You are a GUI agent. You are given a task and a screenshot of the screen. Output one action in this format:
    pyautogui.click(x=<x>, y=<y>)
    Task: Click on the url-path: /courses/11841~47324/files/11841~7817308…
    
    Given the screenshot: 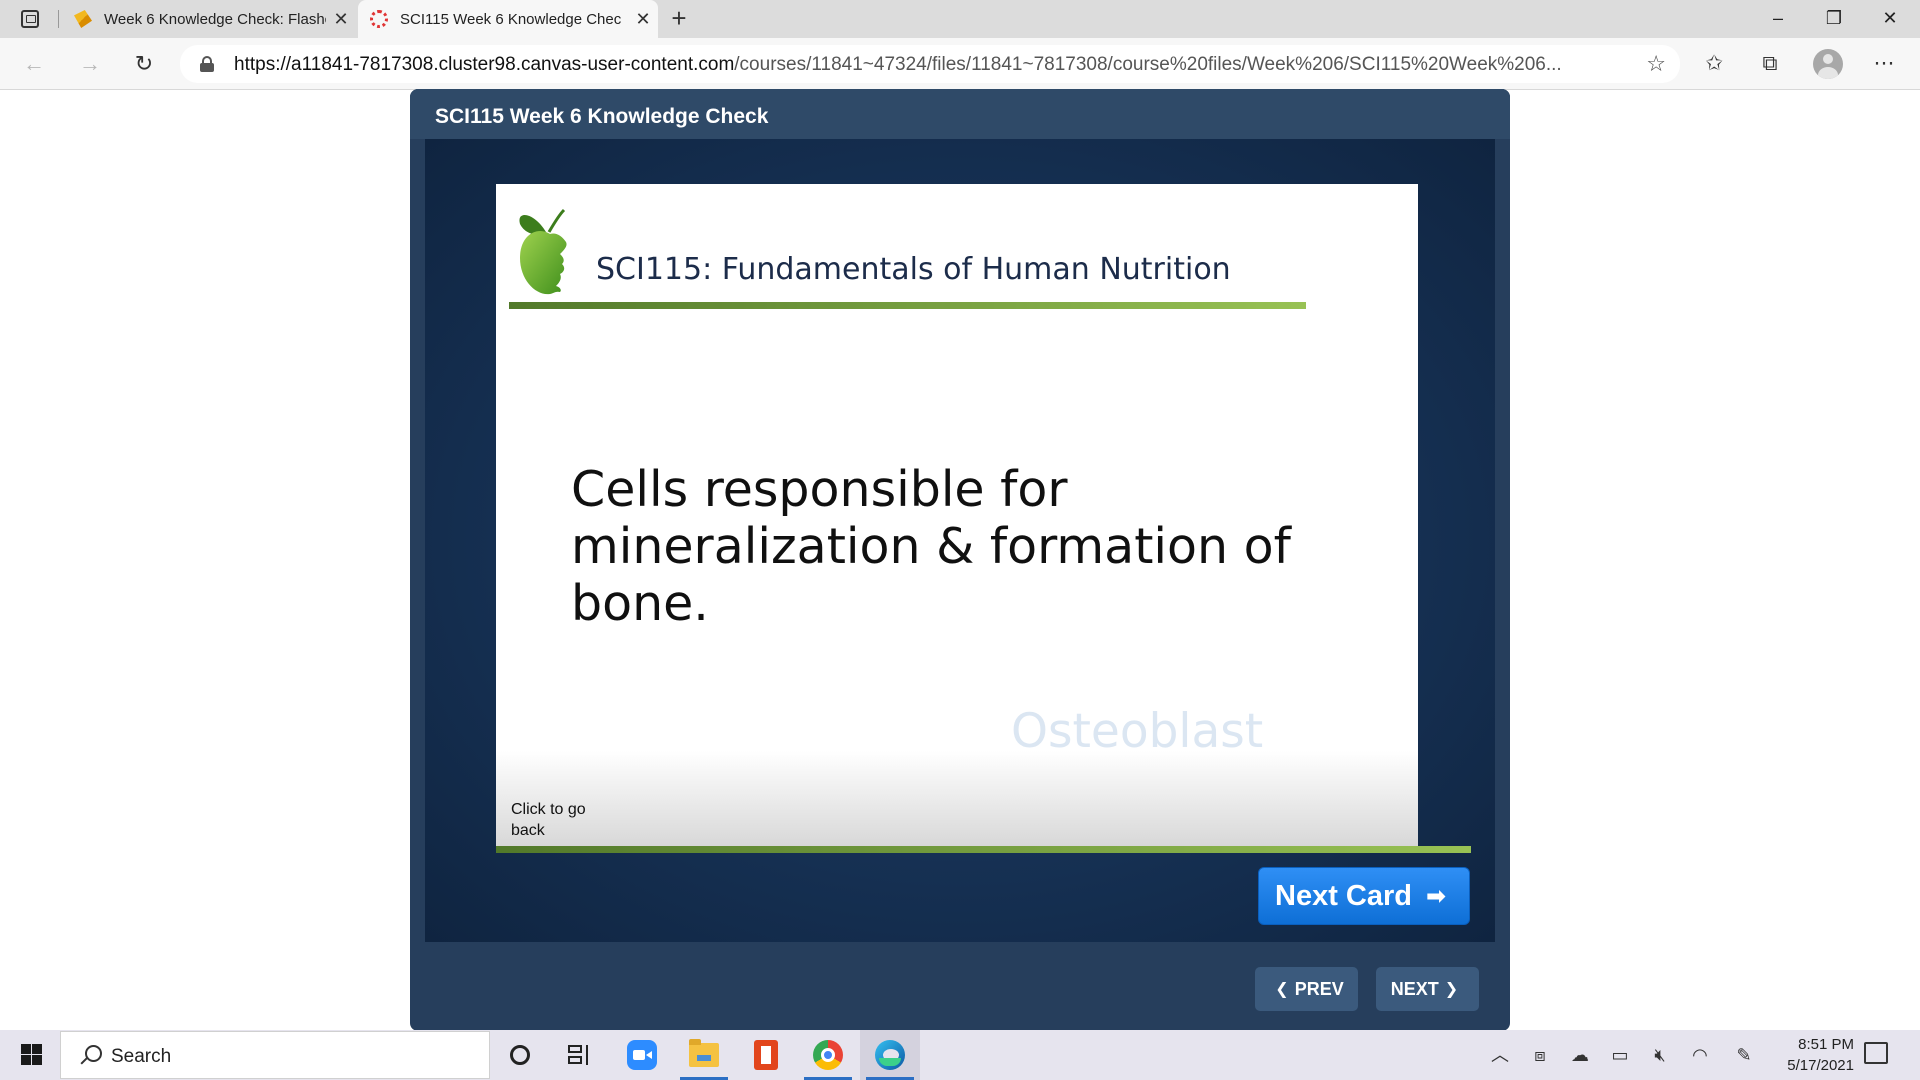 What is the action you would take?
    pyautogui.click(x=1148, y=64)
    